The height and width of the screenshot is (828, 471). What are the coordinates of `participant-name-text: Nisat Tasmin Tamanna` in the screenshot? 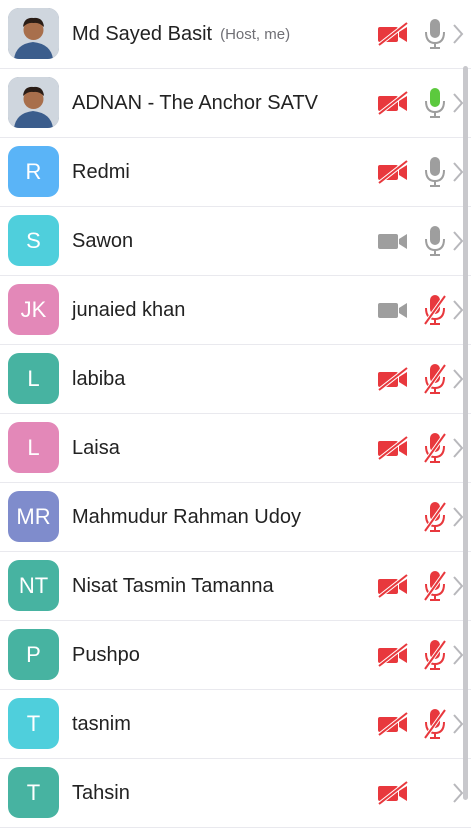 It's located at (173, 585).